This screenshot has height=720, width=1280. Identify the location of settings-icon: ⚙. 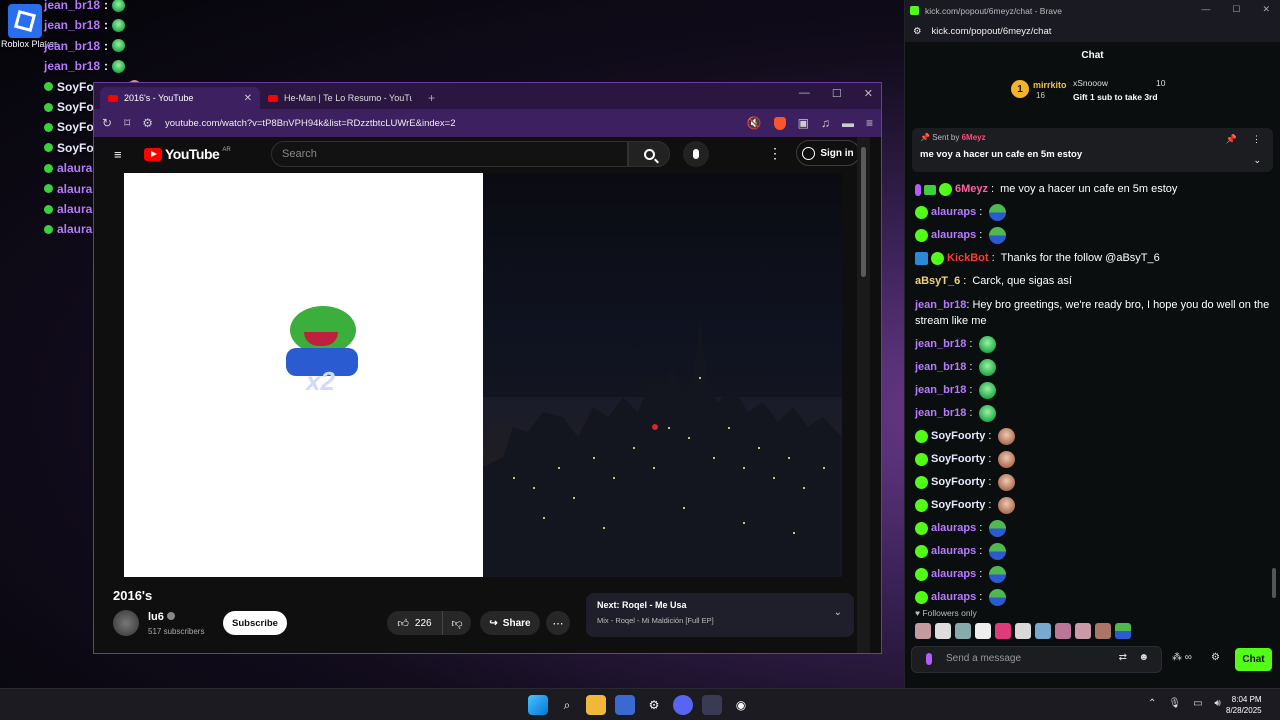
(654, 705).